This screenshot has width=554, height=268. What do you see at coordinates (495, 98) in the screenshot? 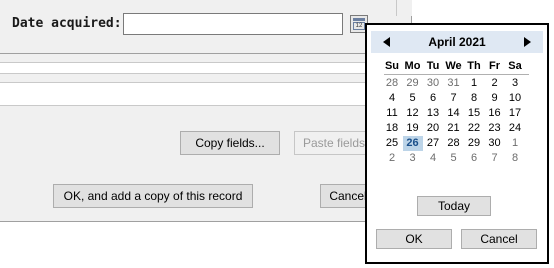
I see `day-cell: 9` at bounding box center [495, 98].